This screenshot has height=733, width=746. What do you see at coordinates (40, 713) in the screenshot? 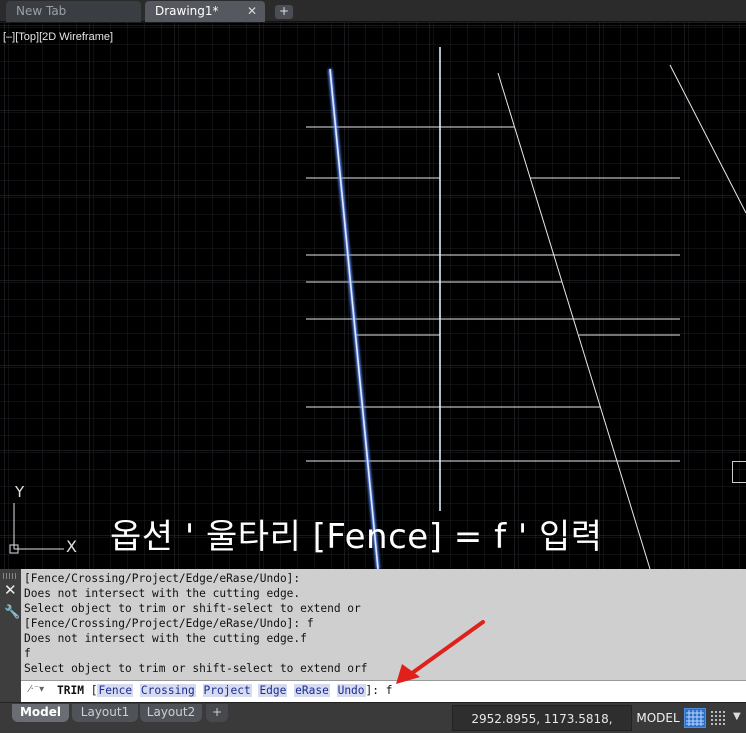
I see `layout-tab-model: Model` at bounding box center [40, 713].